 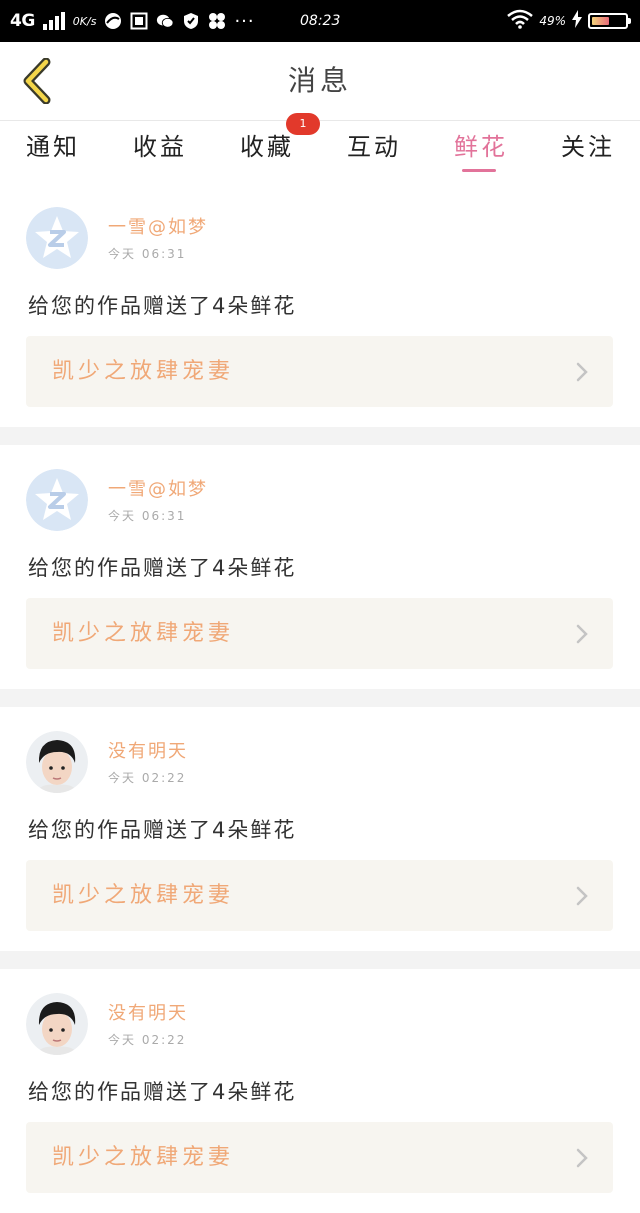 I want to click on shield-icon, so click(x=191, y=21).